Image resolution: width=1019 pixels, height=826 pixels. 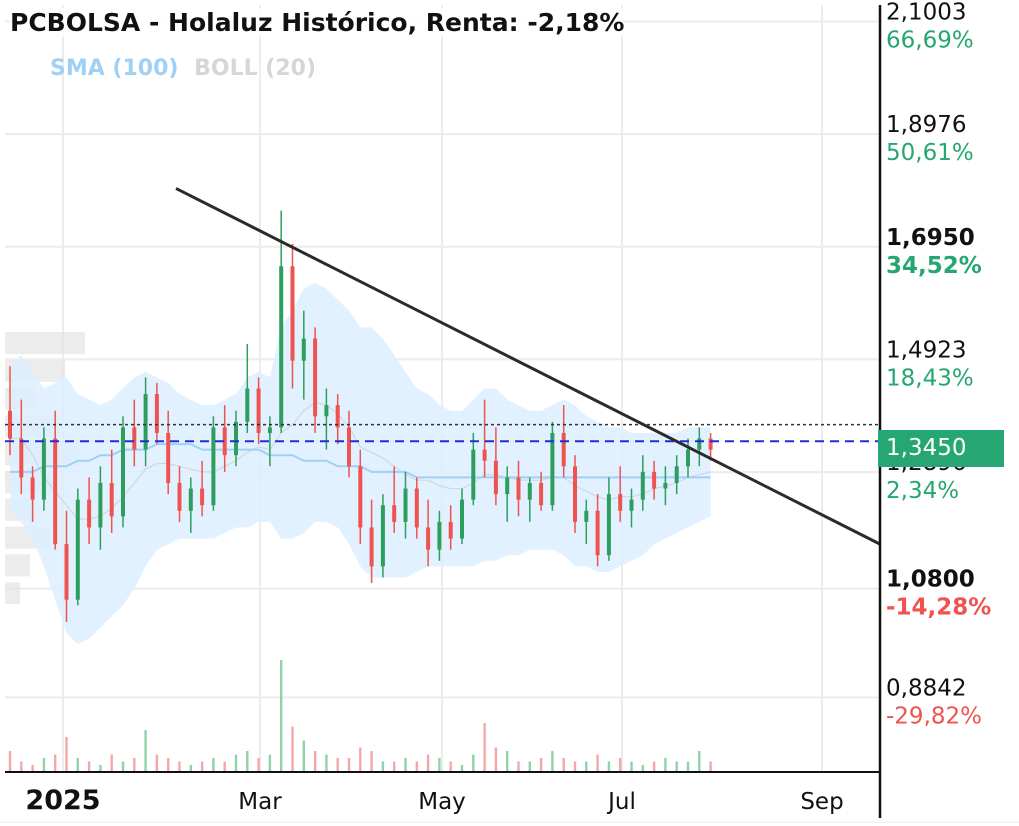 I want to click on price-tick-label: 1,4923, so click(x=926, y=350).